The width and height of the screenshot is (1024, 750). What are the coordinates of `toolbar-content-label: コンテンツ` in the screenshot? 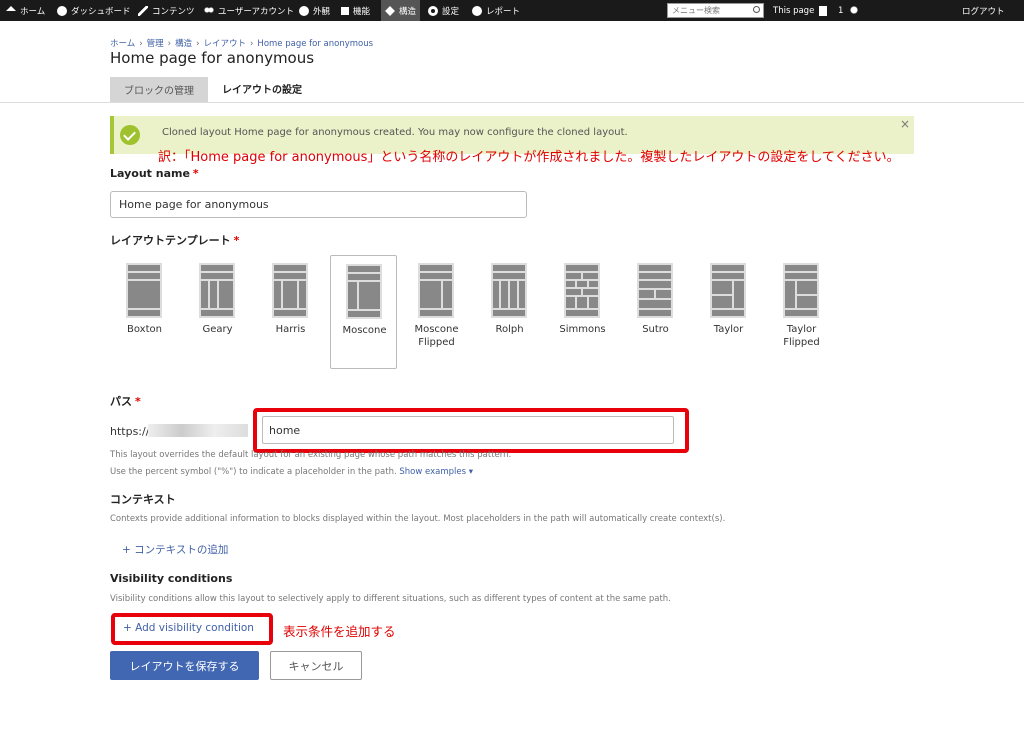 It's located at (173, 11).